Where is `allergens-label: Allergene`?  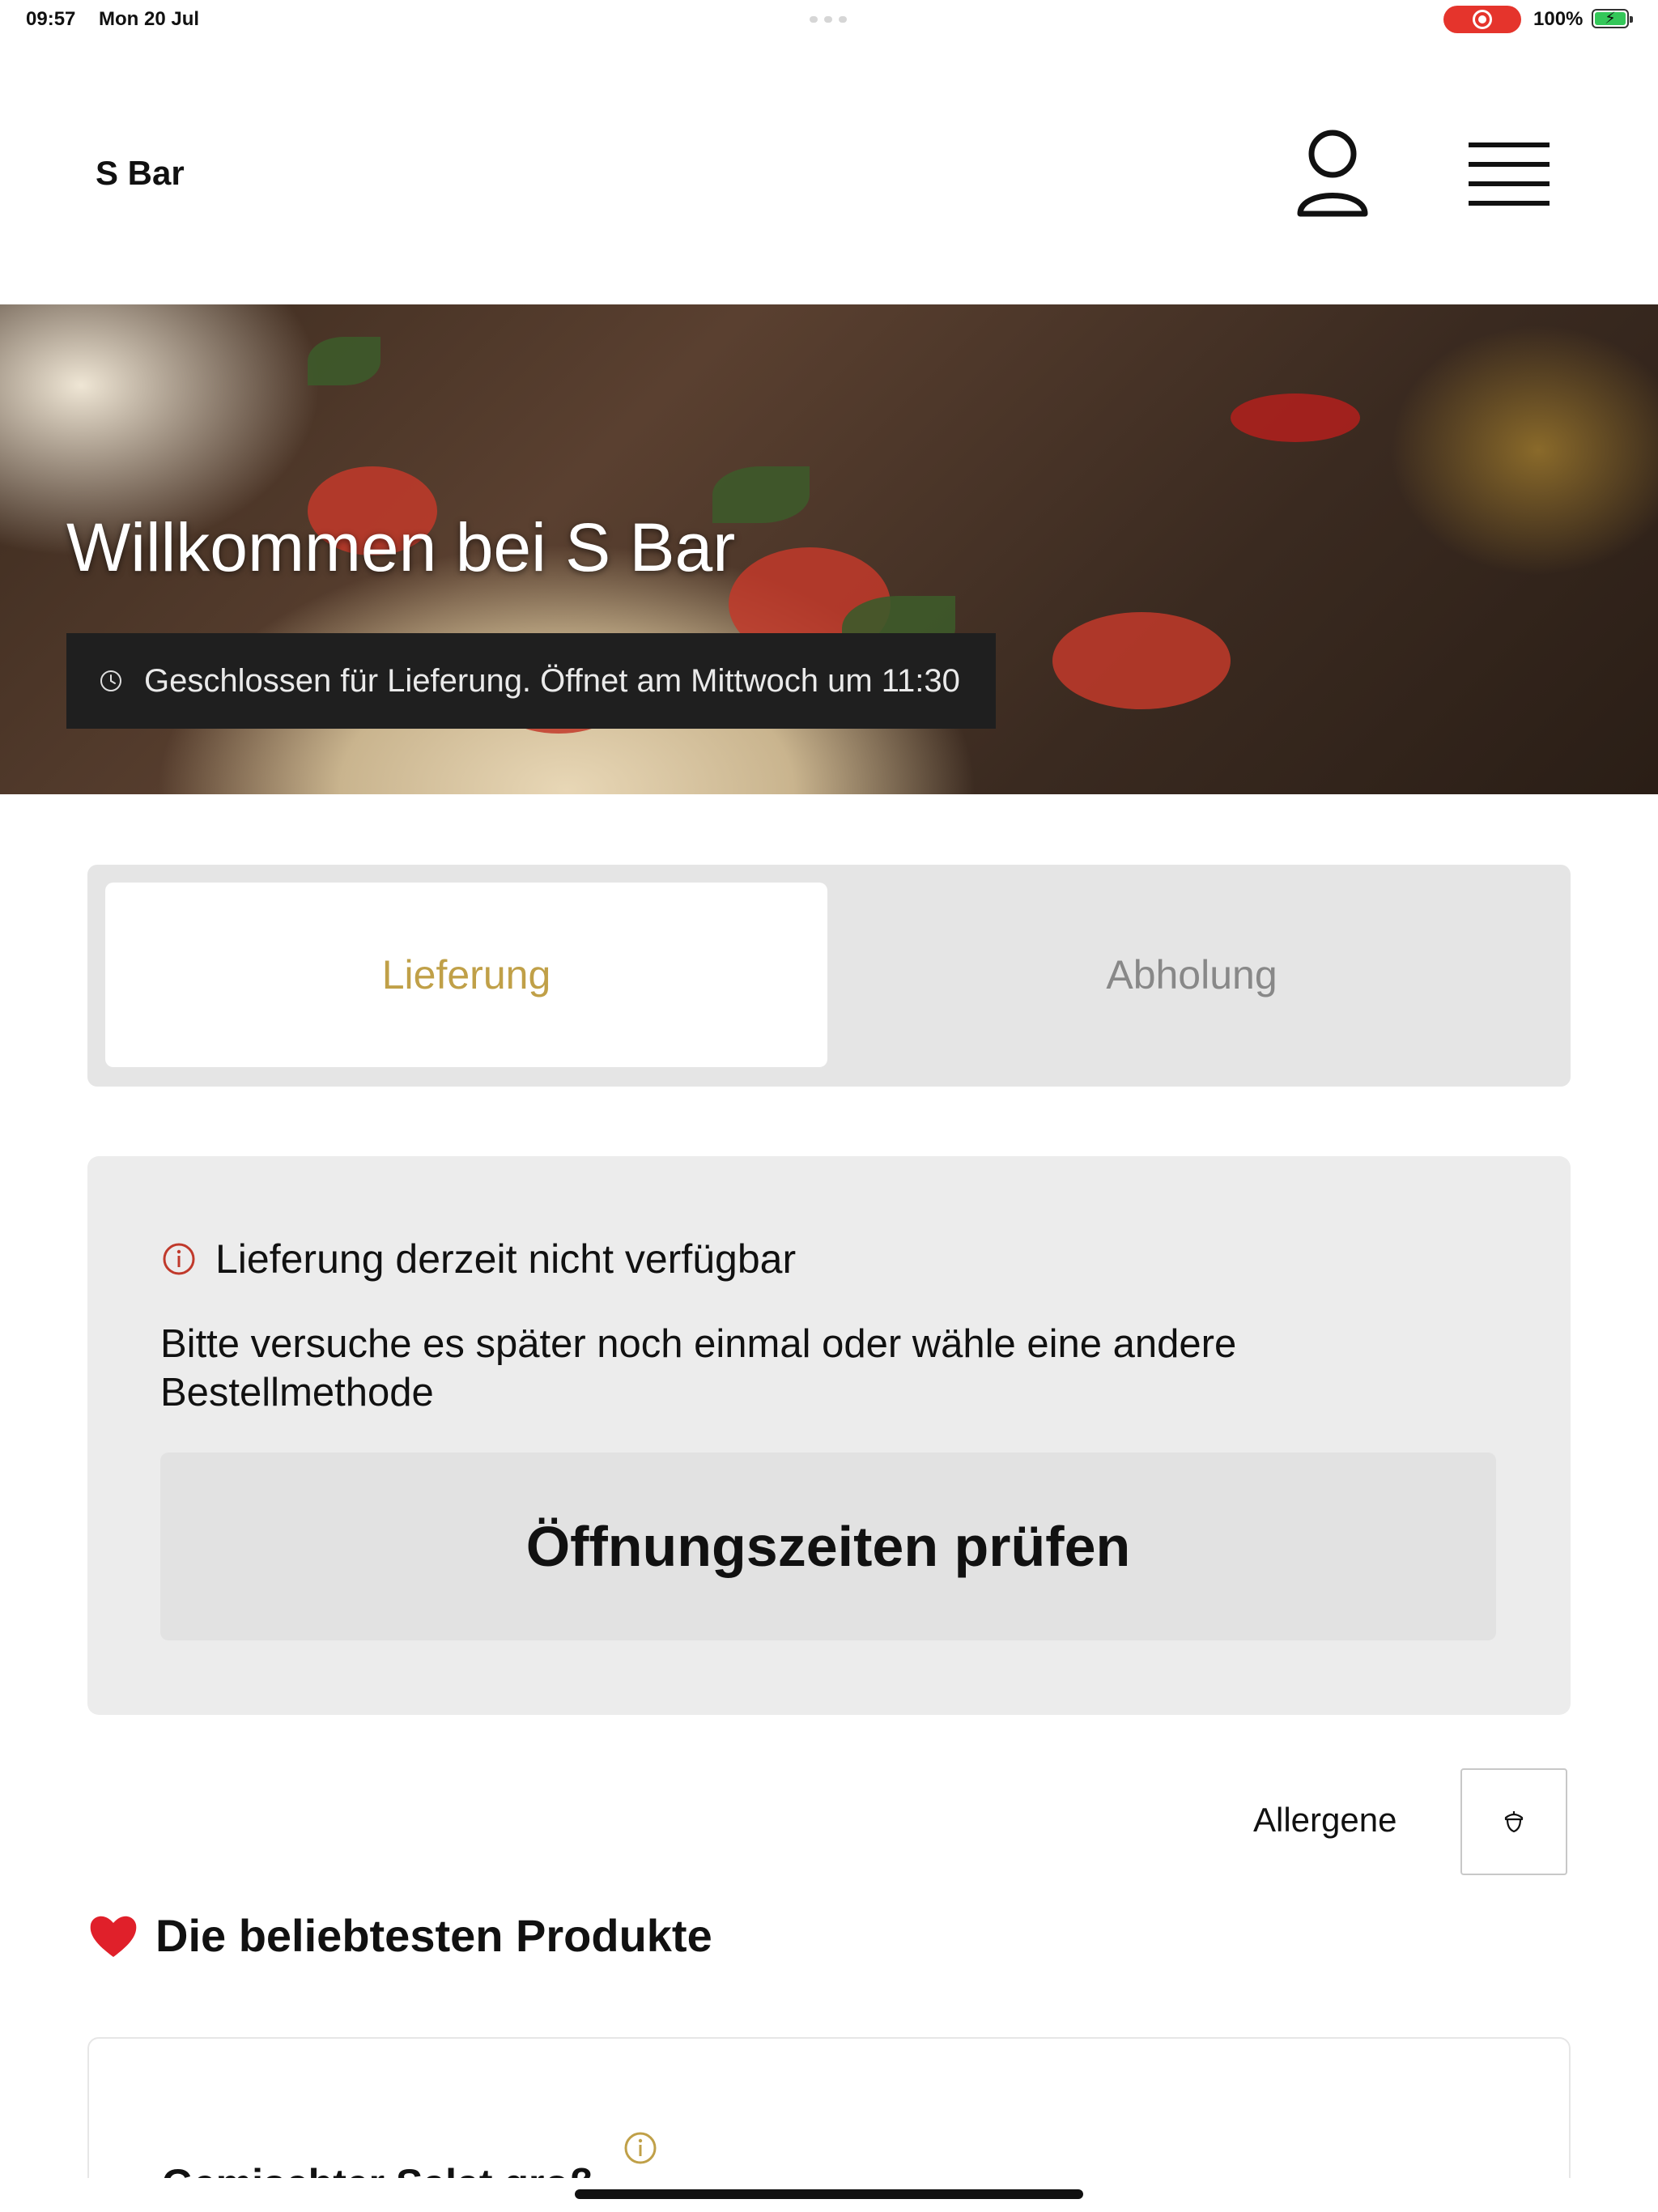
allergens-label: Allergene is located at coordinates (1325, 1820).